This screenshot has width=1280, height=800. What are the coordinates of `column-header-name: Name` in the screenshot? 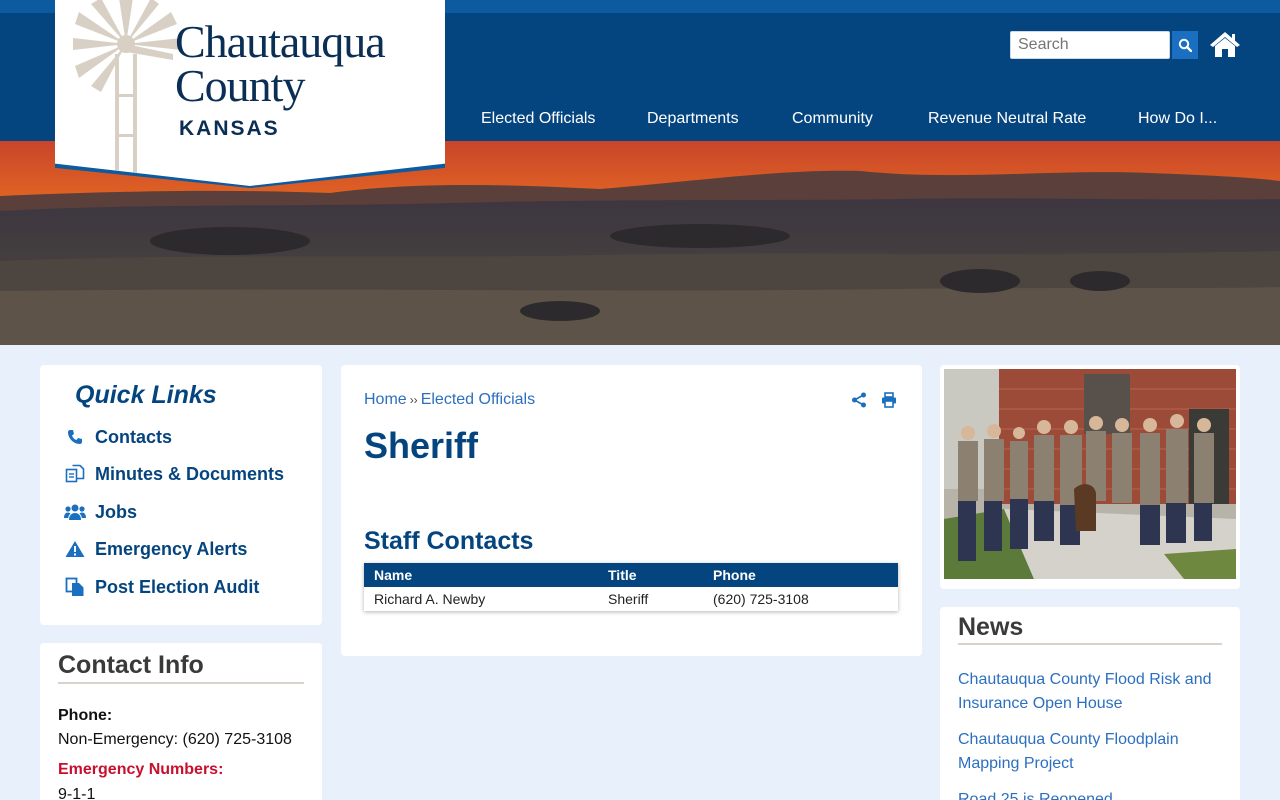 It's located at (481, 575).